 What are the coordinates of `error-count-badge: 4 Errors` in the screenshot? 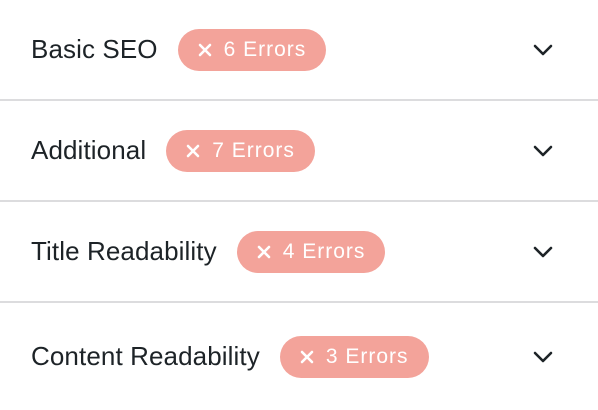 It's located at (311, 251).